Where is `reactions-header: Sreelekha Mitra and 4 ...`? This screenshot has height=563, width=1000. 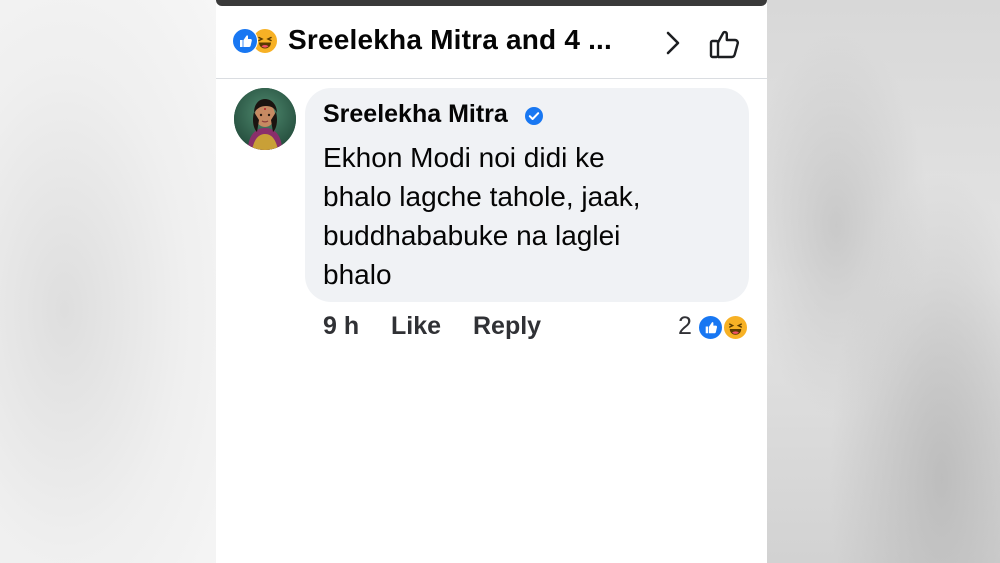
reactions-header: Sreelekha Mitra and 4 ... is located at coordinates (491, 42).